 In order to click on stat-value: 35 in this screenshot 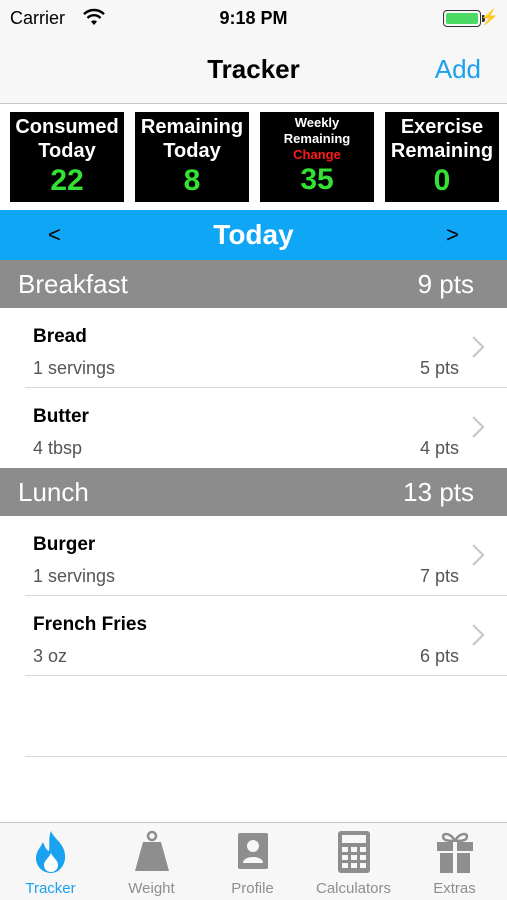, I will do `click(317, 179)`.